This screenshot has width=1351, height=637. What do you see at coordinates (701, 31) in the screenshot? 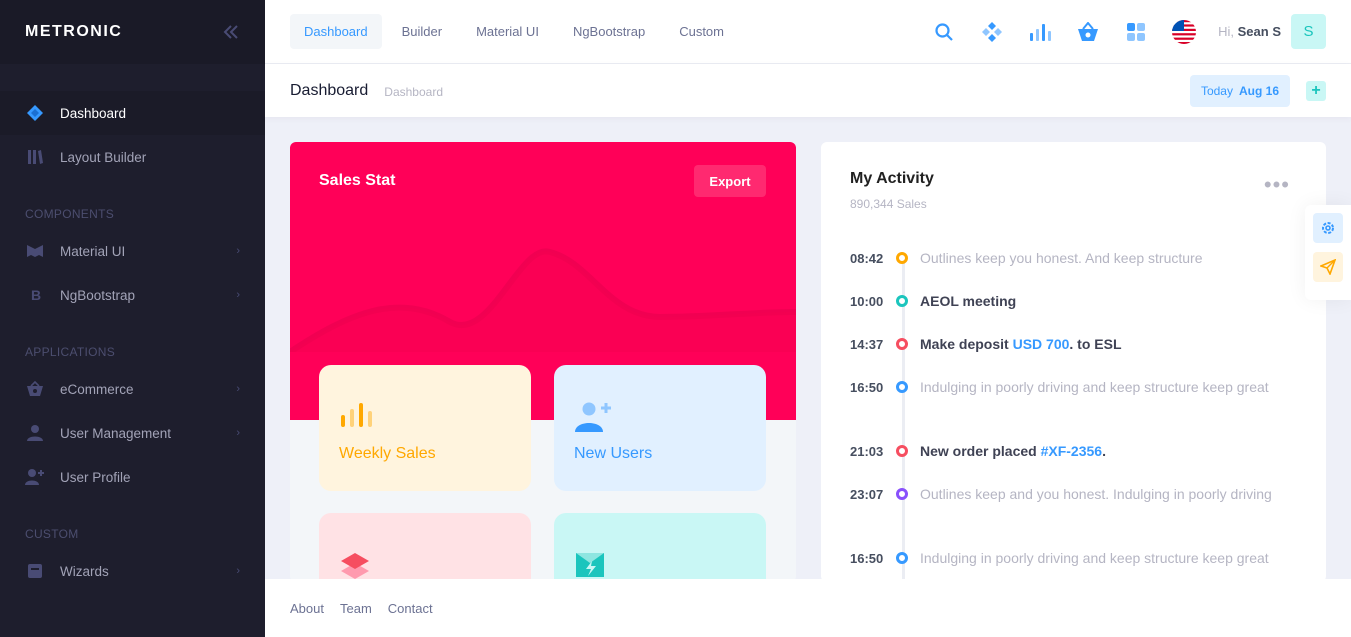
I see `top-nav-custom: Custom` at bounding box center [701, 31].